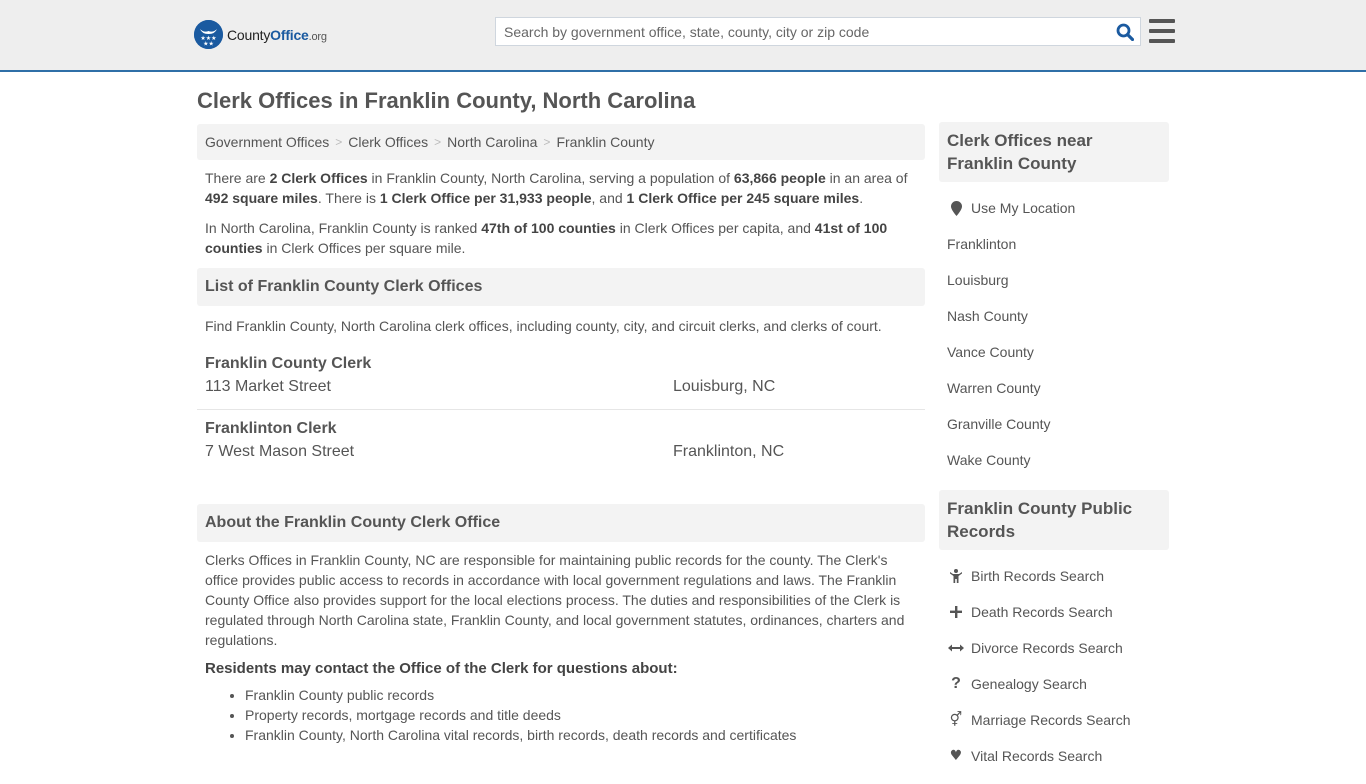 Image resolution: width=1366 pixels, height=784 pixels. I want to click on text-segment: There are, so click(237, 178).